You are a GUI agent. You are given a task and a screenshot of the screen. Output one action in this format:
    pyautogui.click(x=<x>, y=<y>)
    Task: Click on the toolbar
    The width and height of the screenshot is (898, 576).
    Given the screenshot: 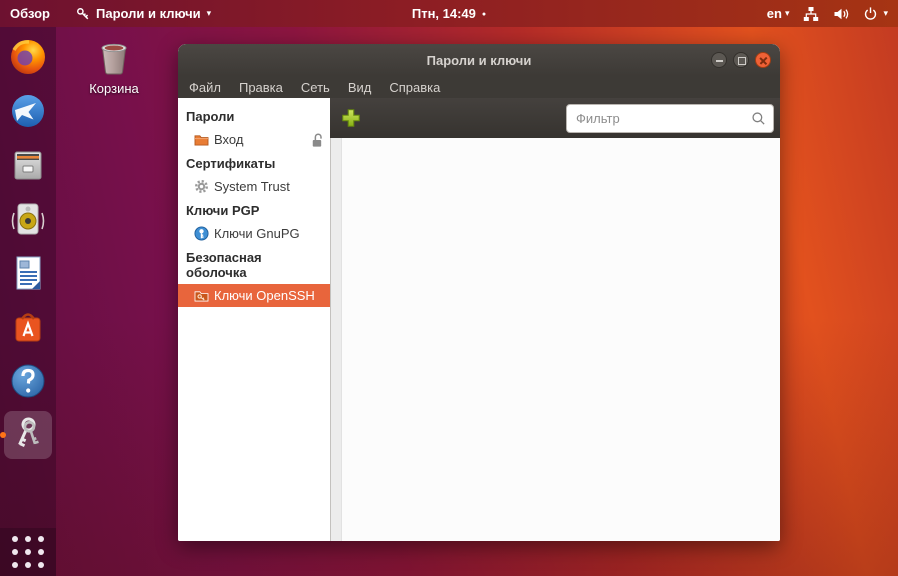 What is the action you would take?
    pyautogui.click(x=555, y=118)
    